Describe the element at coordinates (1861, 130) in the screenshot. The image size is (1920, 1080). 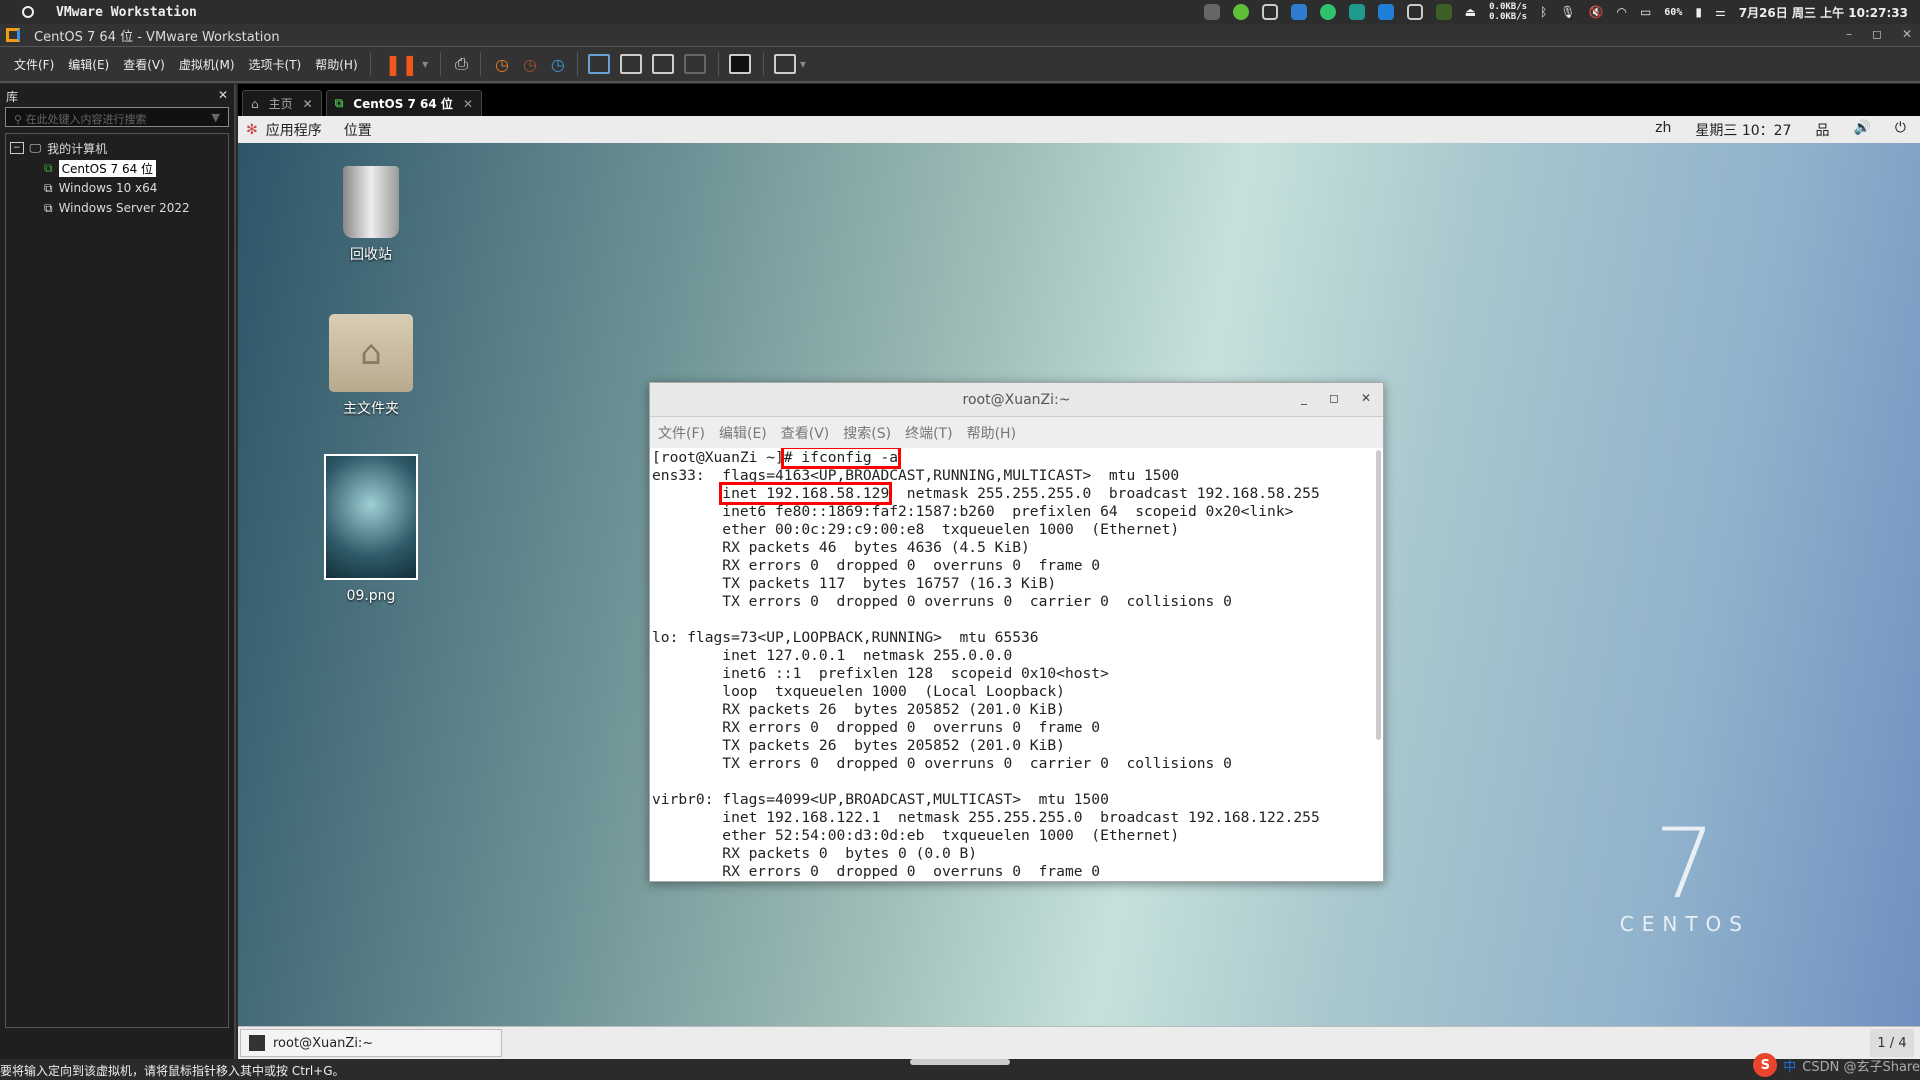
I see `volume-icon: 🔊` at that location.